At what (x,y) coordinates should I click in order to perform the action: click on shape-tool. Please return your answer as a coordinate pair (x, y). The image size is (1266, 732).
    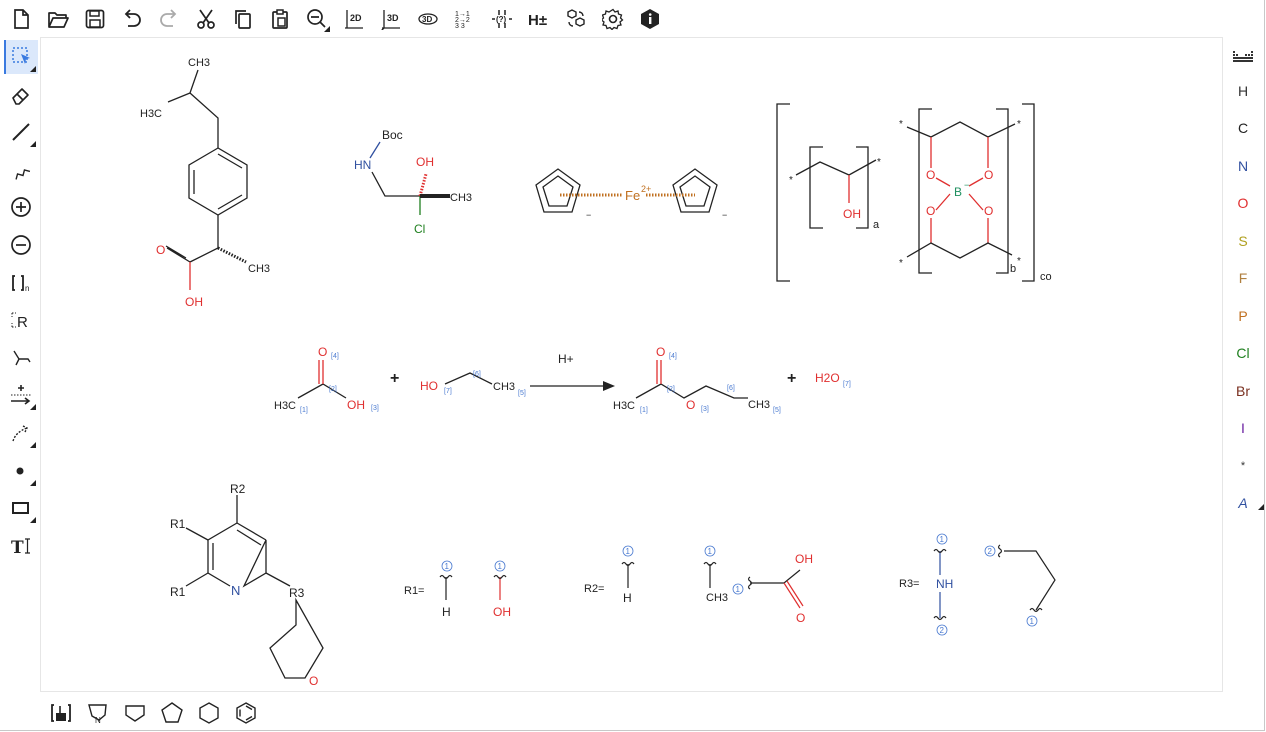
    Looking at the image, I should click on (21, 508).